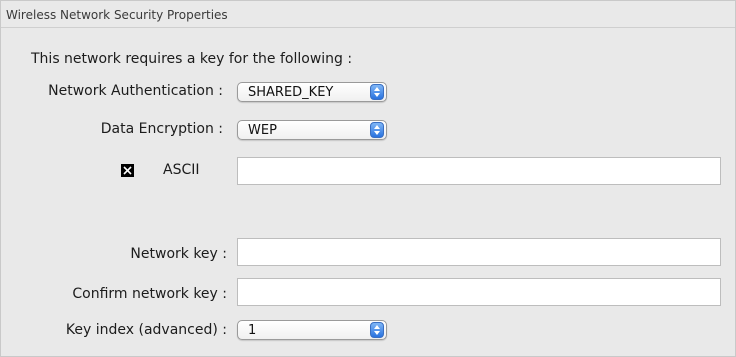 The image size is (736, 357). I want to click on title-divider, so click(368, 27).